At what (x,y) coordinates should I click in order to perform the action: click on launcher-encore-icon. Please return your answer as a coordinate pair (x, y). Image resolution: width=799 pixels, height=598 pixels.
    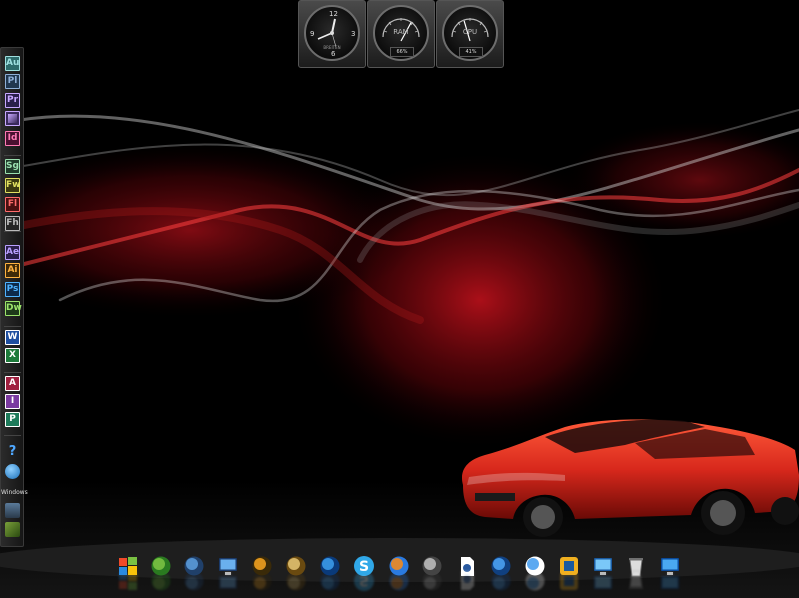
    Looking at the image, I should click on (12, 118).